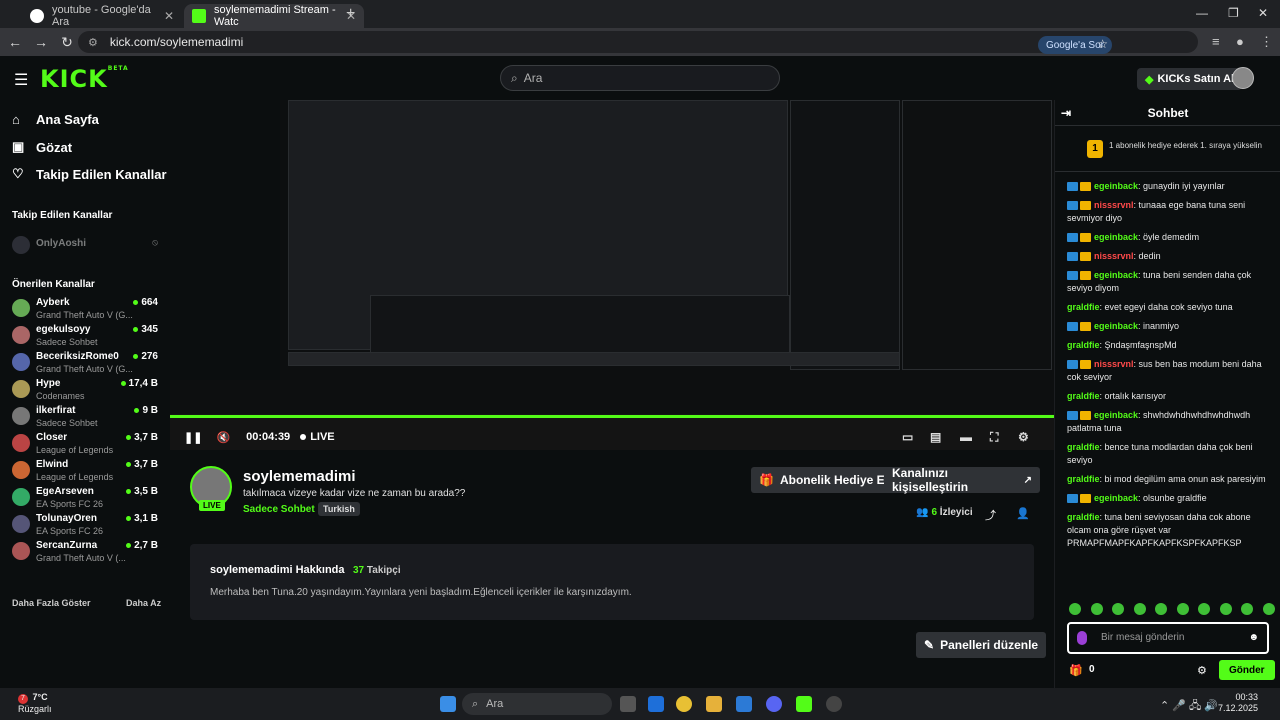 This screenshot has width=1280, height=720. I want to click on stream-tag: Turkish, so click(339, 509).